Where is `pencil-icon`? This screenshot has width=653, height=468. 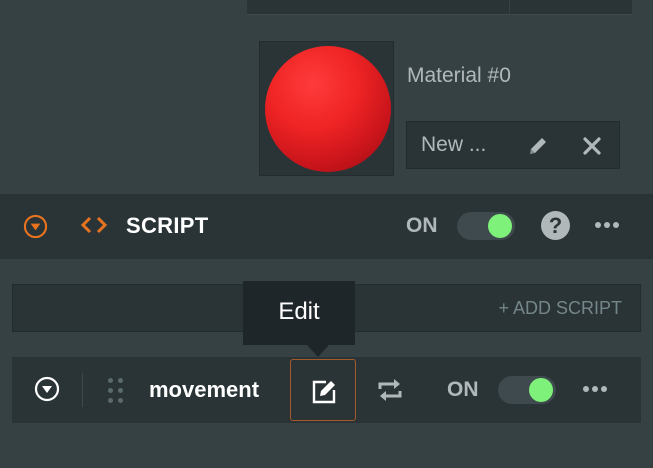
pencil-icon is located at coordinates (538, 146).